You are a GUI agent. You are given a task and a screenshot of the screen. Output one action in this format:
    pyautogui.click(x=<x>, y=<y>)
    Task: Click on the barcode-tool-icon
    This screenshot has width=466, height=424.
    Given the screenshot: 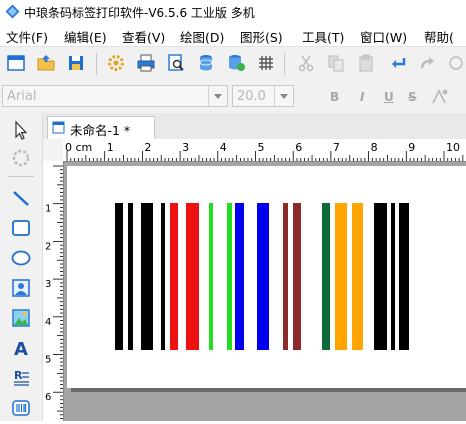 What is the action you would take?
    pyautogui.click(x=21, y=408)
    